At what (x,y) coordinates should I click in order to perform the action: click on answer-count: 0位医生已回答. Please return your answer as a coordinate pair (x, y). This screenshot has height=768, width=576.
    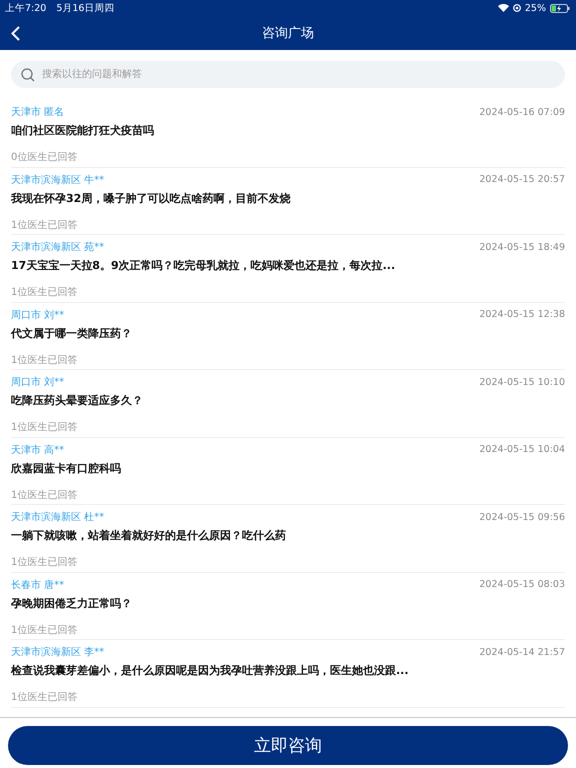
    Looking at the image, I should click on (44, 157).